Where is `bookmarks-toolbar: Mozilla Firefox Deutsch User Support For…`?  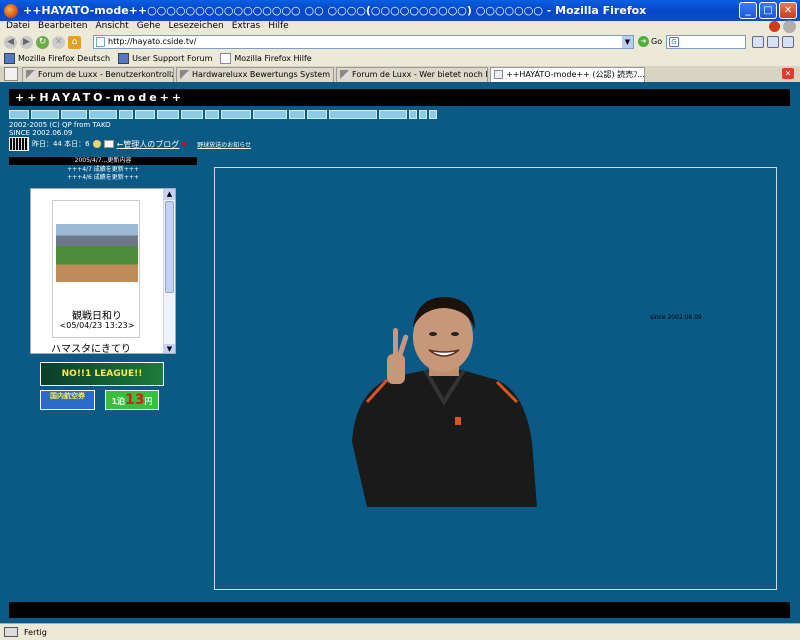
bookmarks-toolbar: Mozilla Firefox Deutsch User Support For… is located at coordinates (400, 58).